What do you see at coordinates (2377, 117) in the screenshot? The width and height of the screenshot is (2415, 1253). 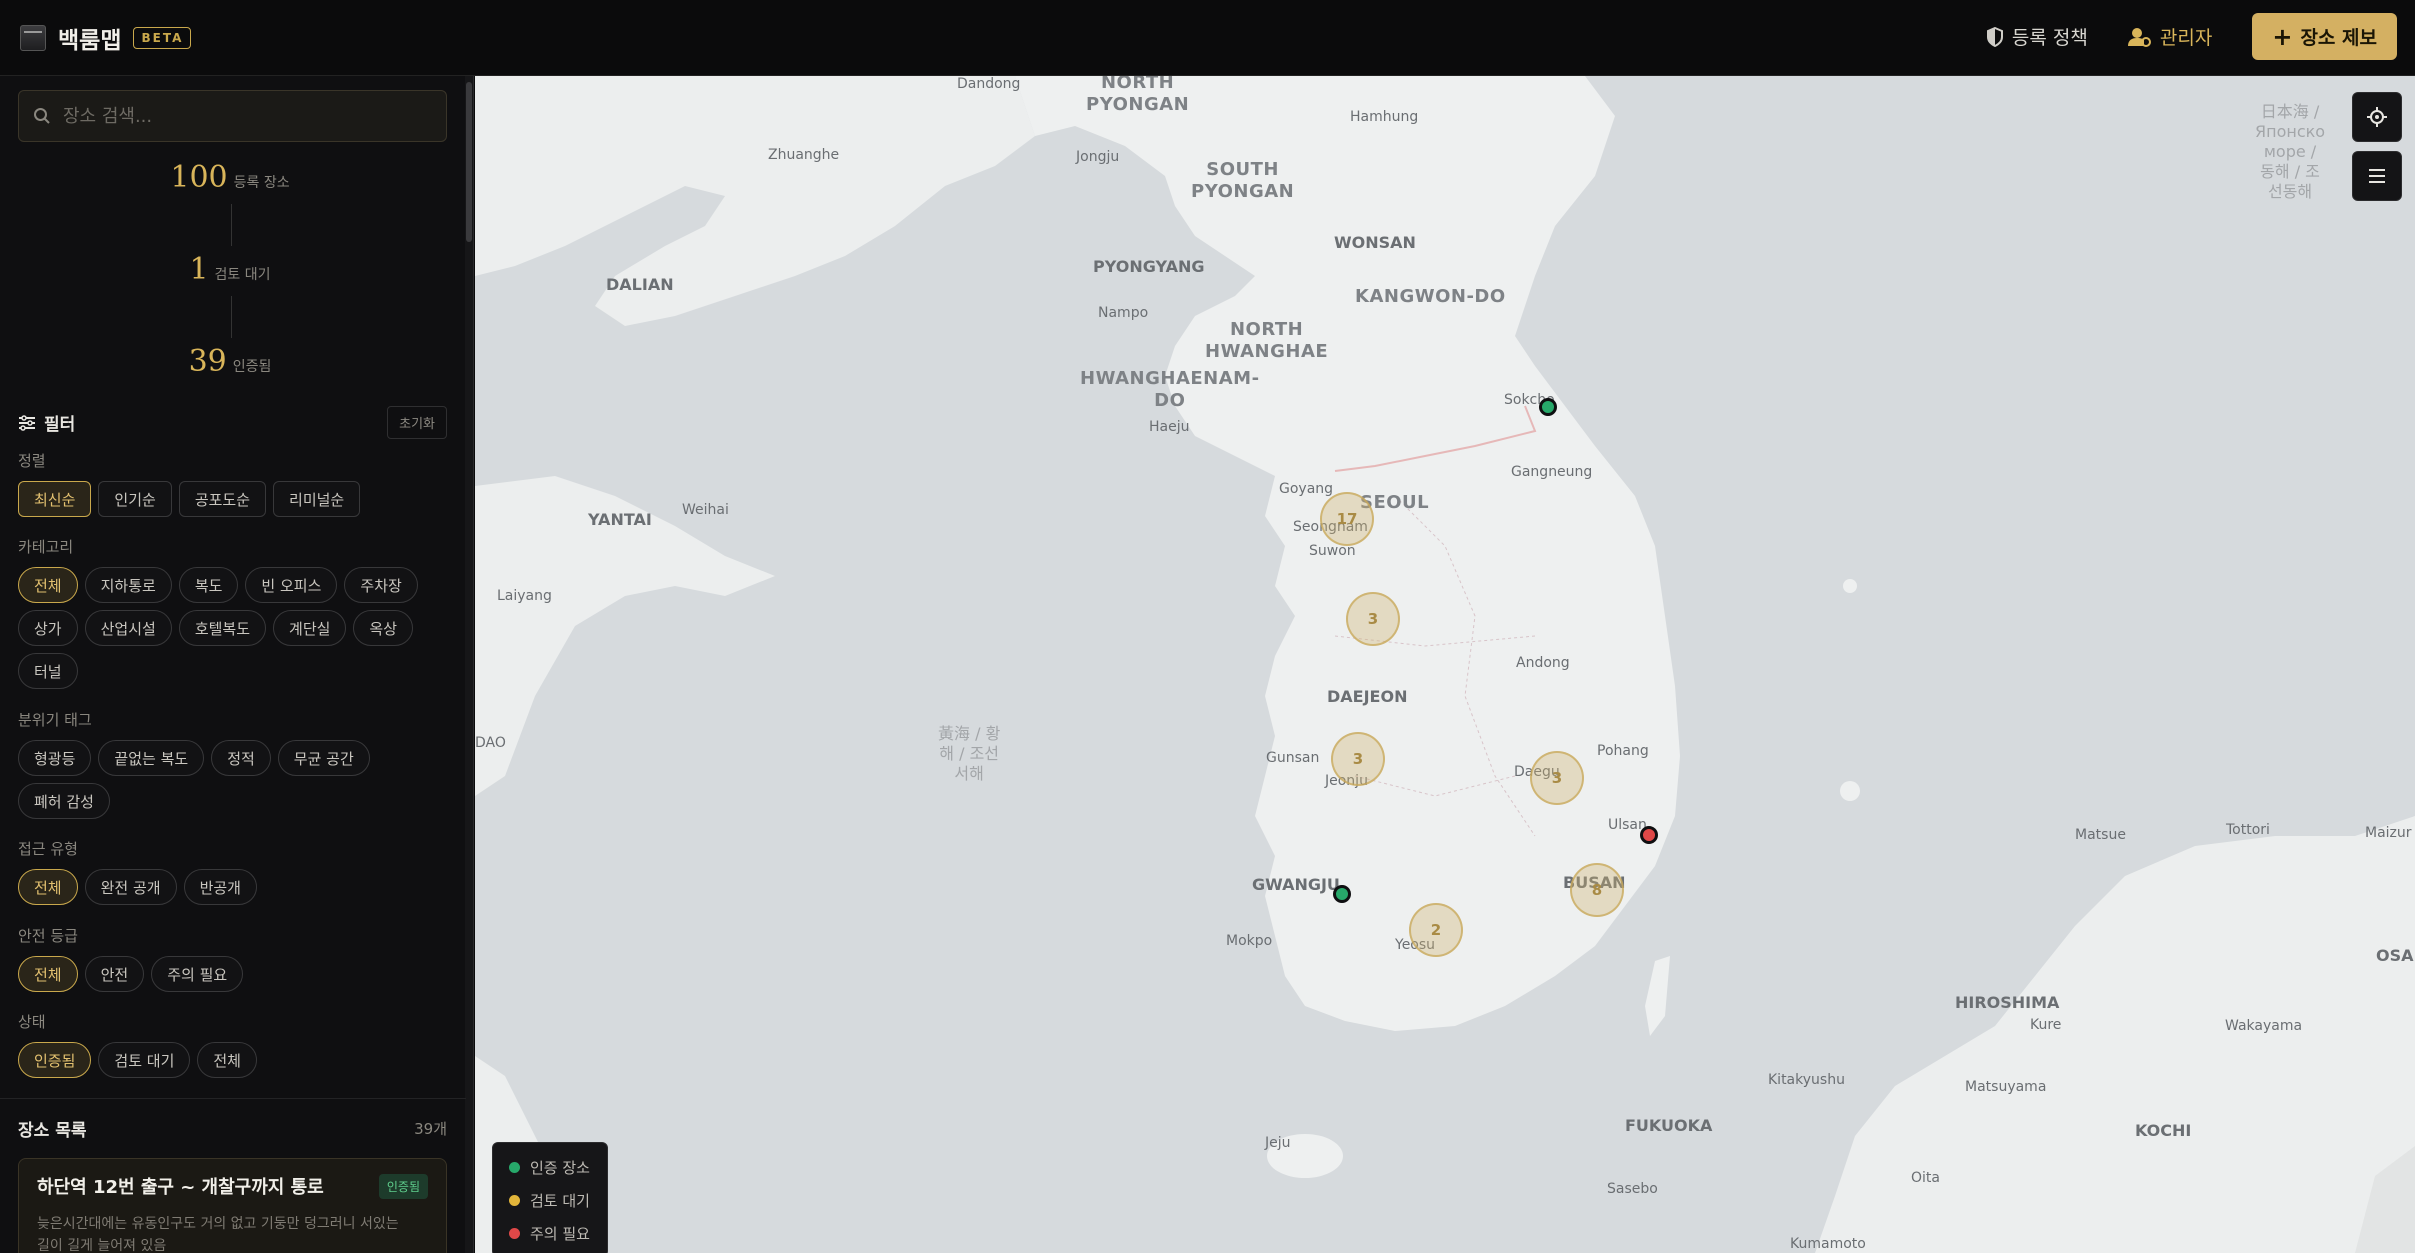 I see `locate-button` at bounding box center [2377, 117].